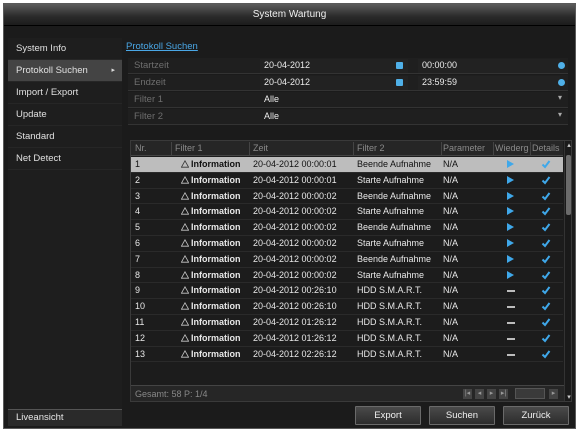  Describe the element at coordinates (467, 148) in the screenshot. I see `column-header-parameter: Parameter` at that location.